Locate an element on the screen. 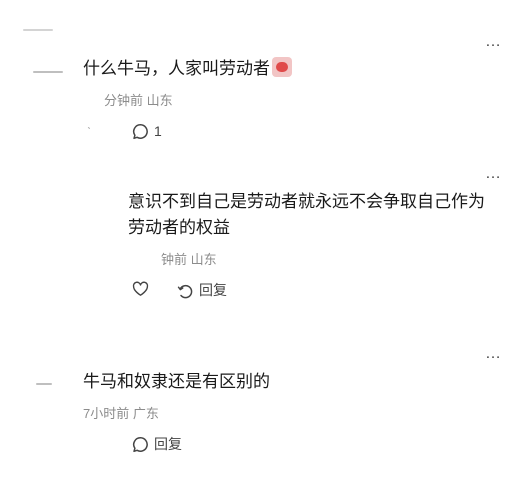  like-button is located at coordinates (140, 289).